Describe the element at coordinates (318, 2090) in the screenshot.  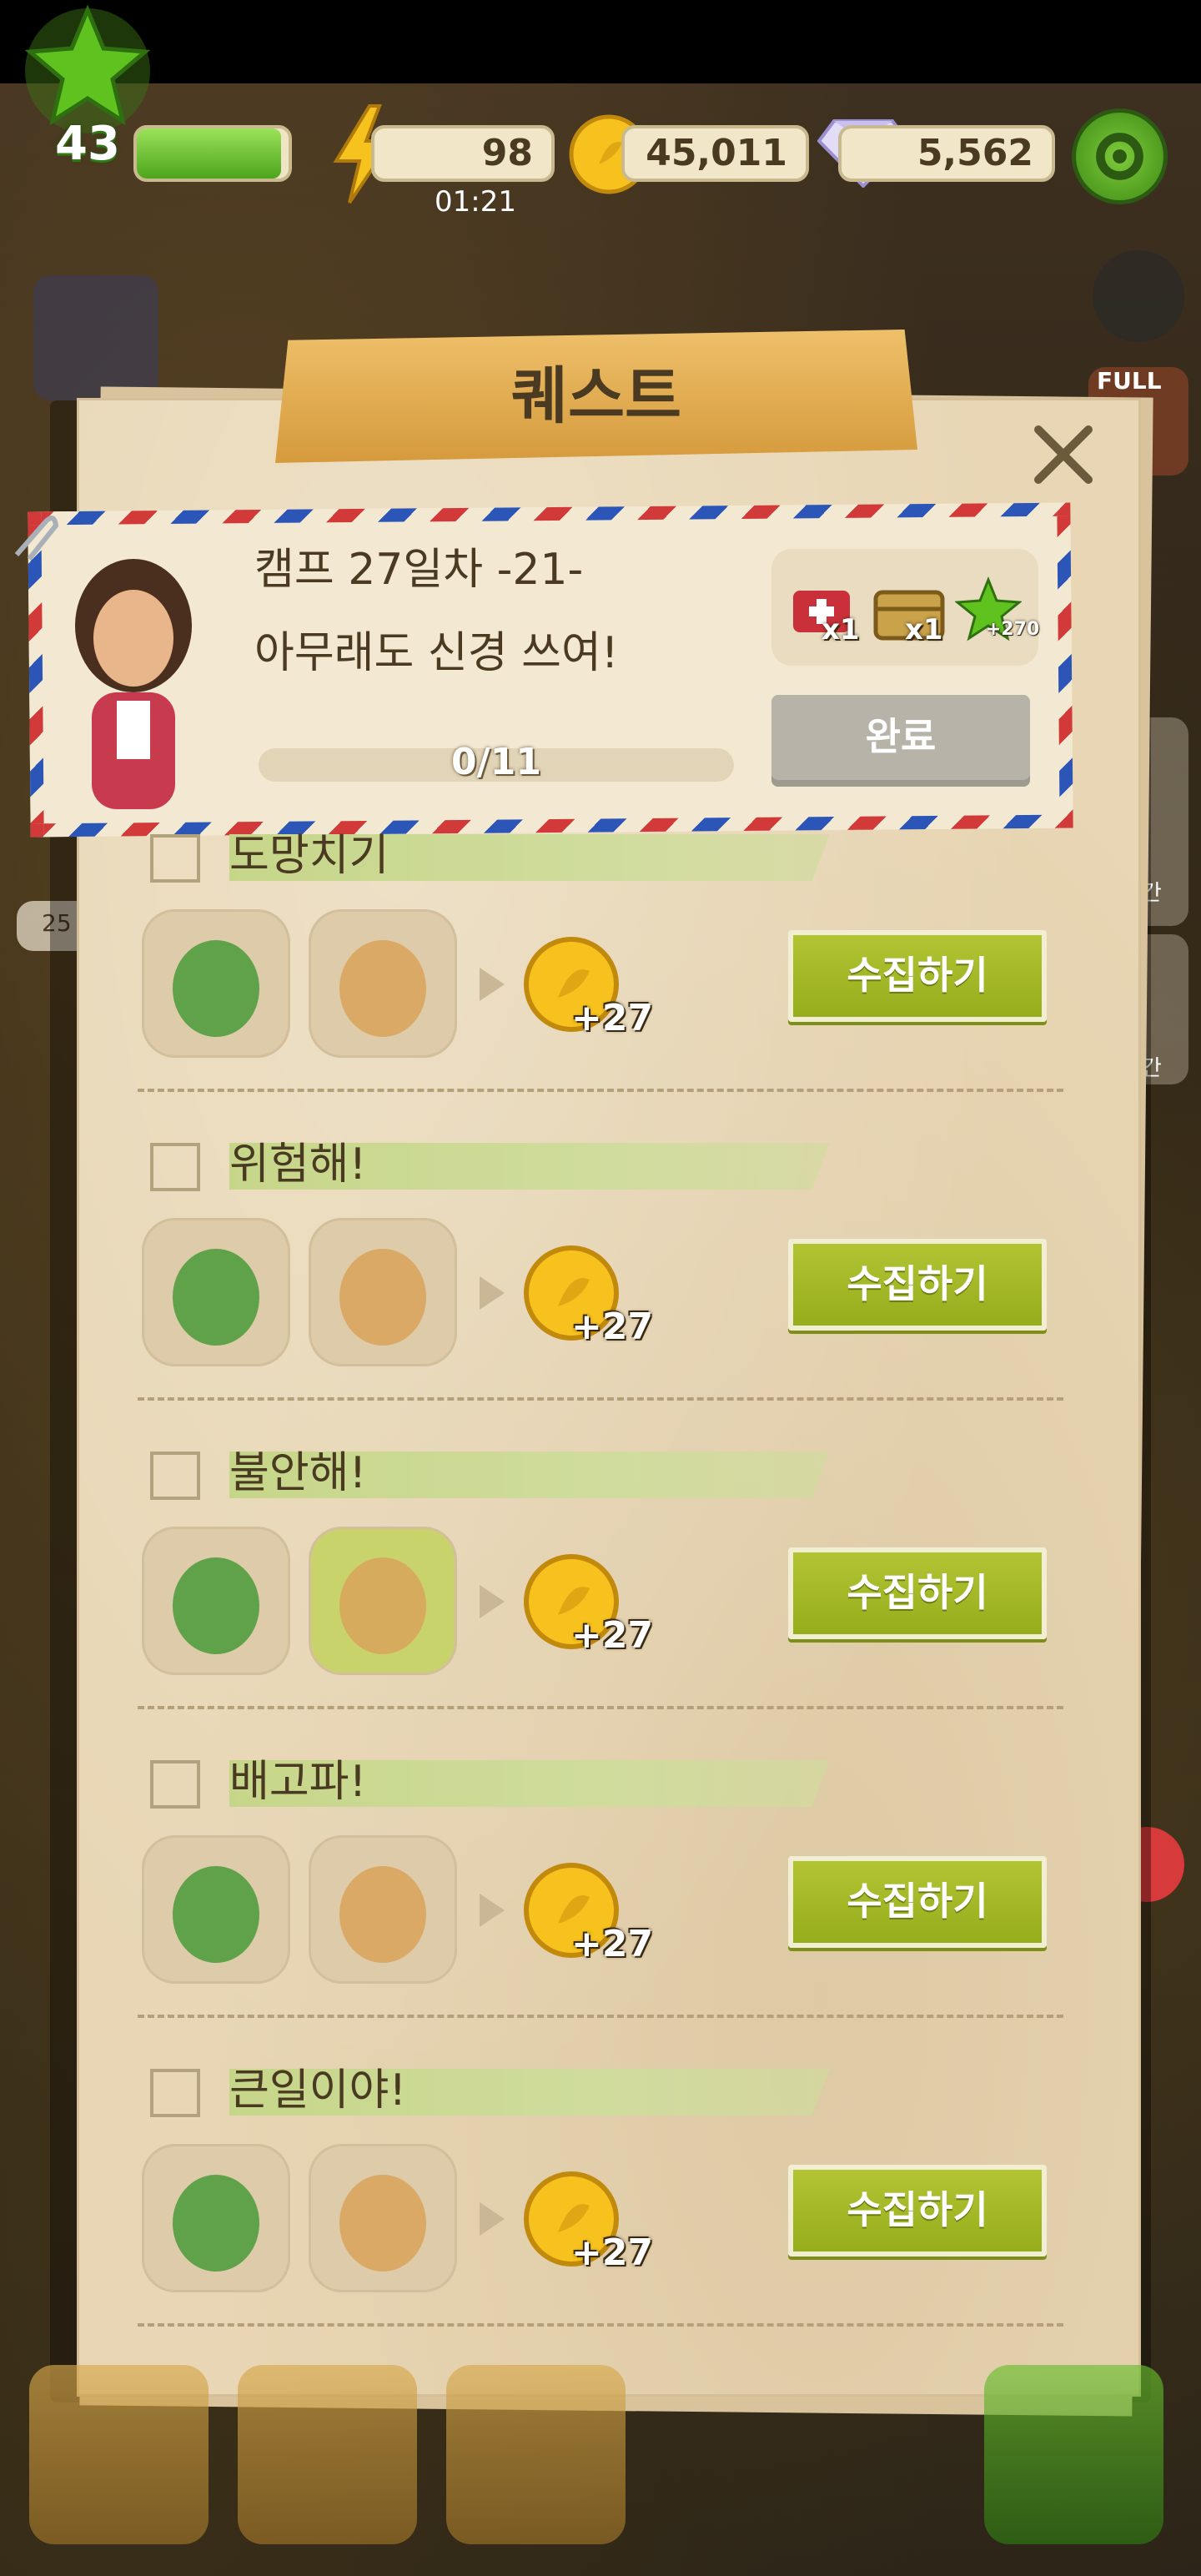
I see `task-name: 큰일이야!` at that location.